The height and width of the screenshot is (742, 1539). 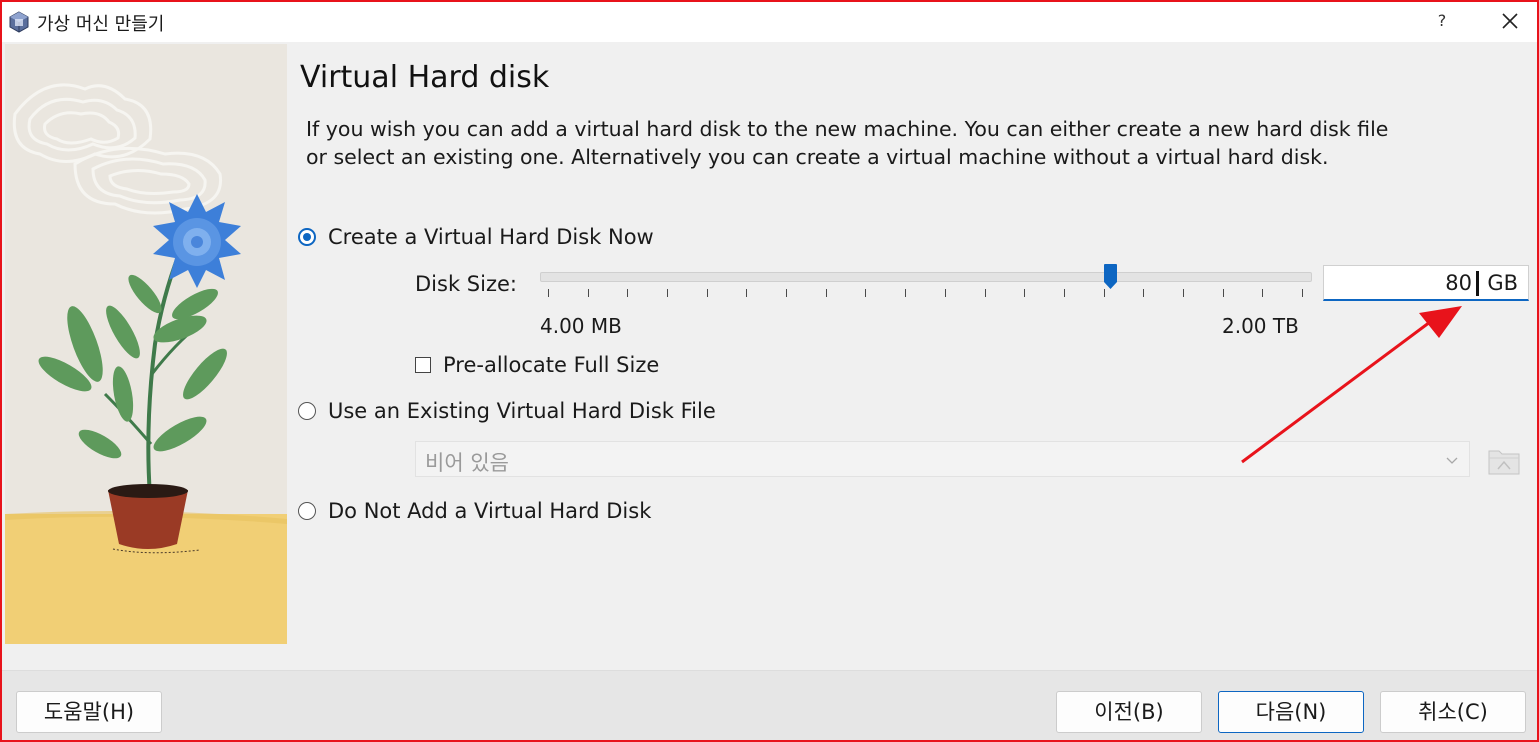 What do you see at coordinates (1442, 21) in the screenshot?
I see `help-button-titlebar: ?` at bounding box center [1442, 21].